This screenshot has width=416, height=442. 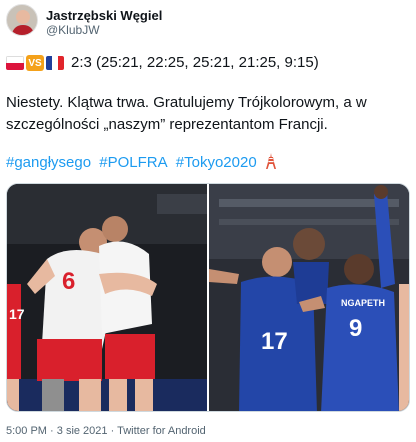 I want to click on author-name: Jastrzębski Węgiel, so click(x=104, y=15).